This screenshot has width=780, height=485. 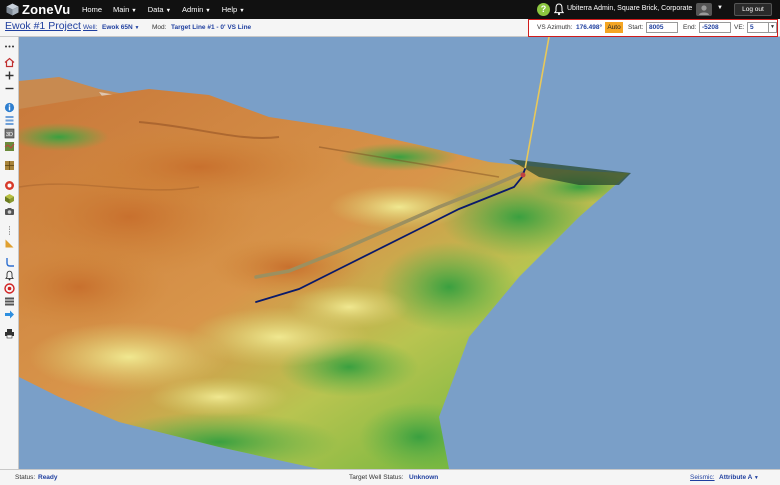 I want to click on avatar, so click(x=704, y=9).